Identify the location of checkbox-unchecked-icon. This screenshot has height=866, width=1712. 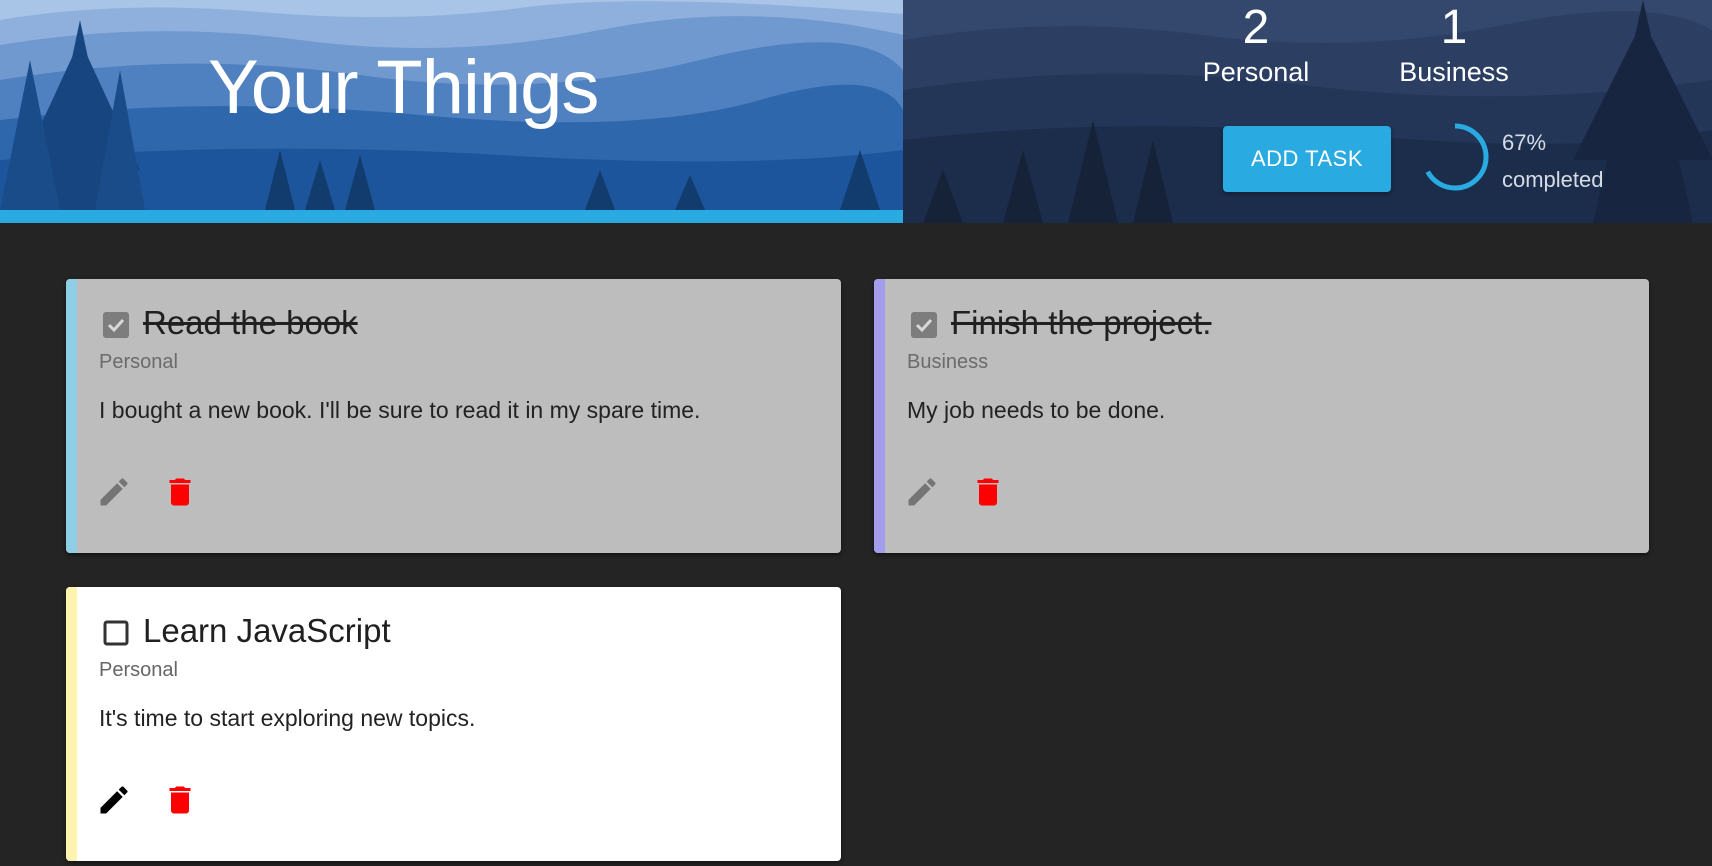
(116, 633).